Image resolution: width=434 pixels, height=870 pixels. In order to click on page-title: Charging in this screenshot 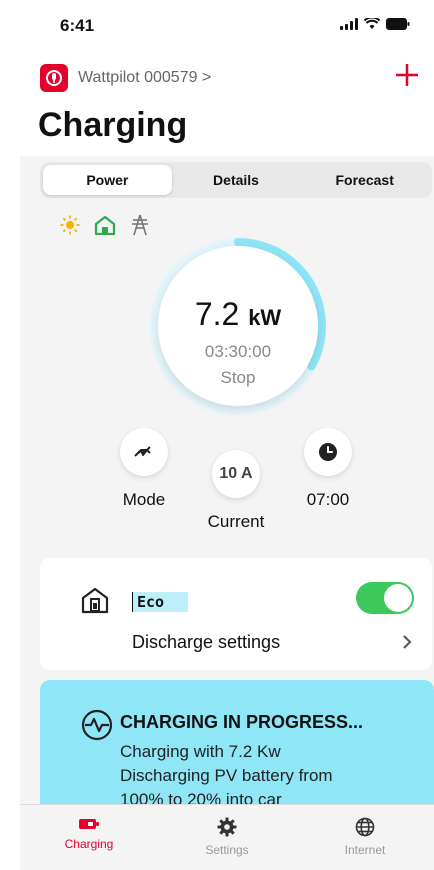, I will do `click(113, 125)`.